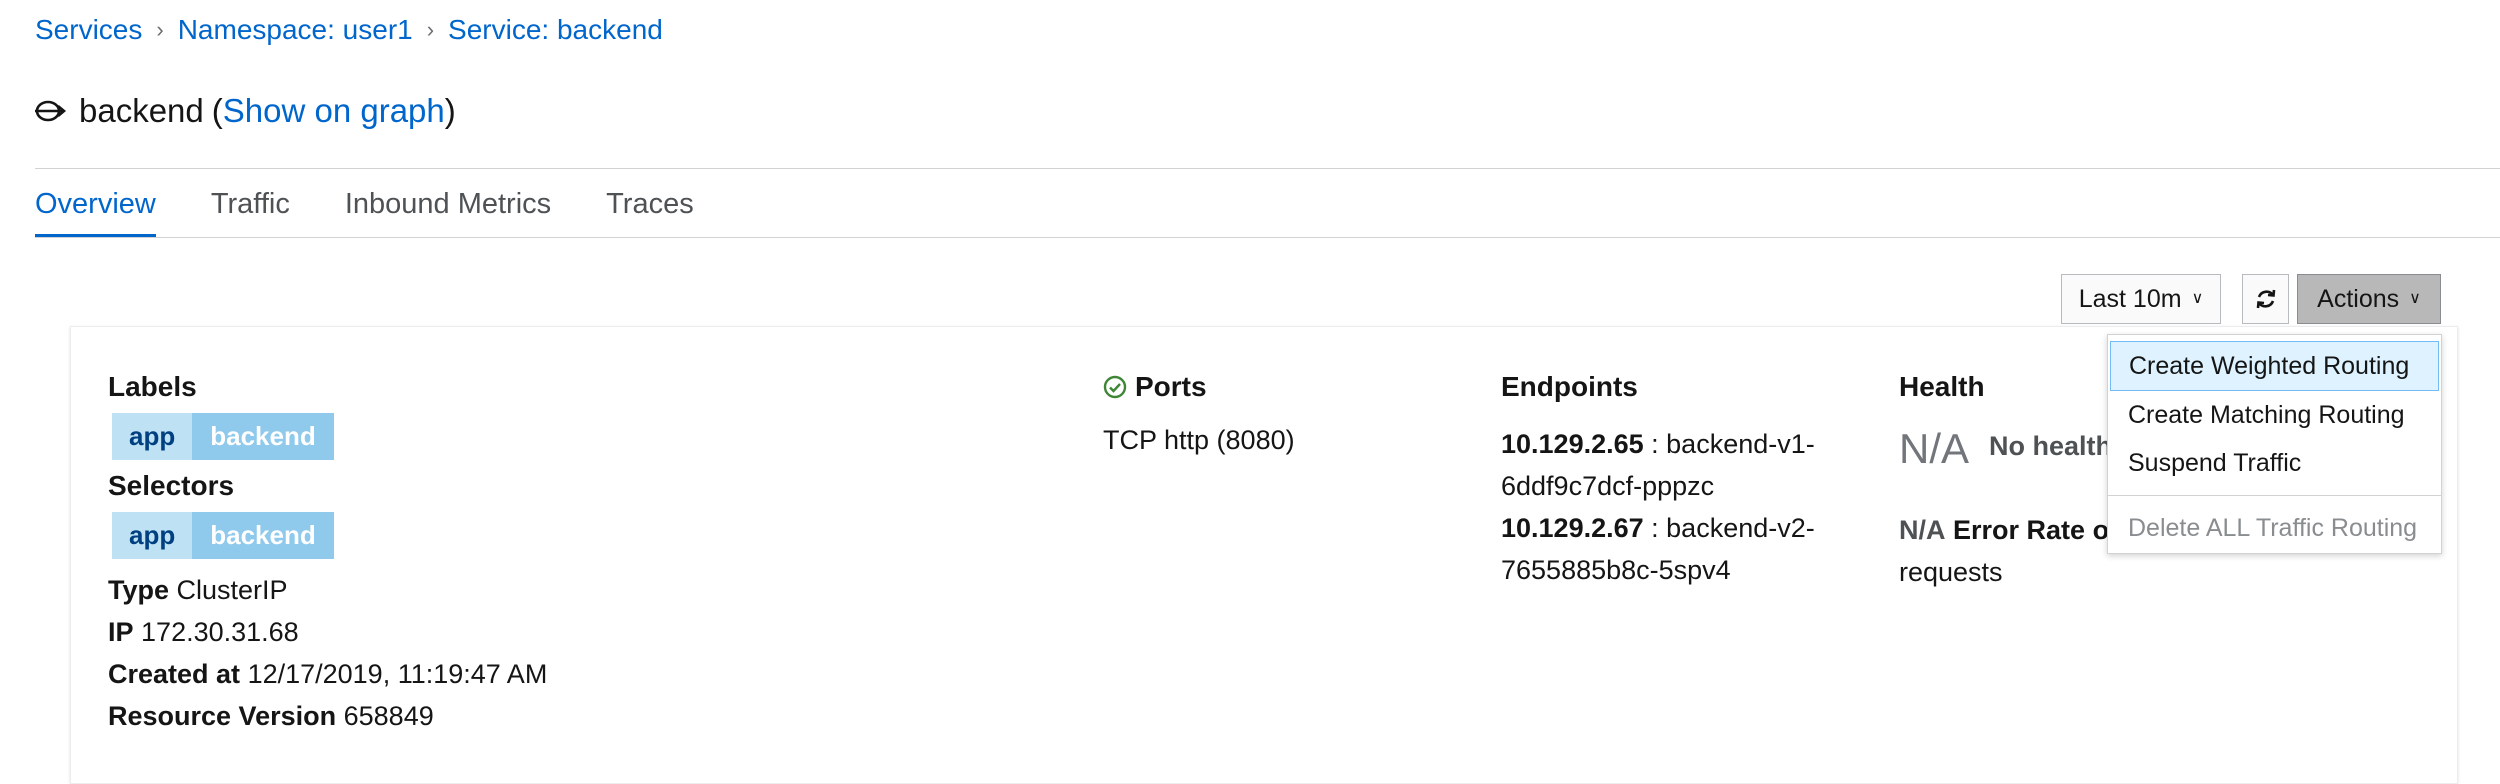 The image size is (2500, 784). Describe the element at coordinates (171, 485) in the screenshot. I see `selectors-heading: Selectors` at that location.